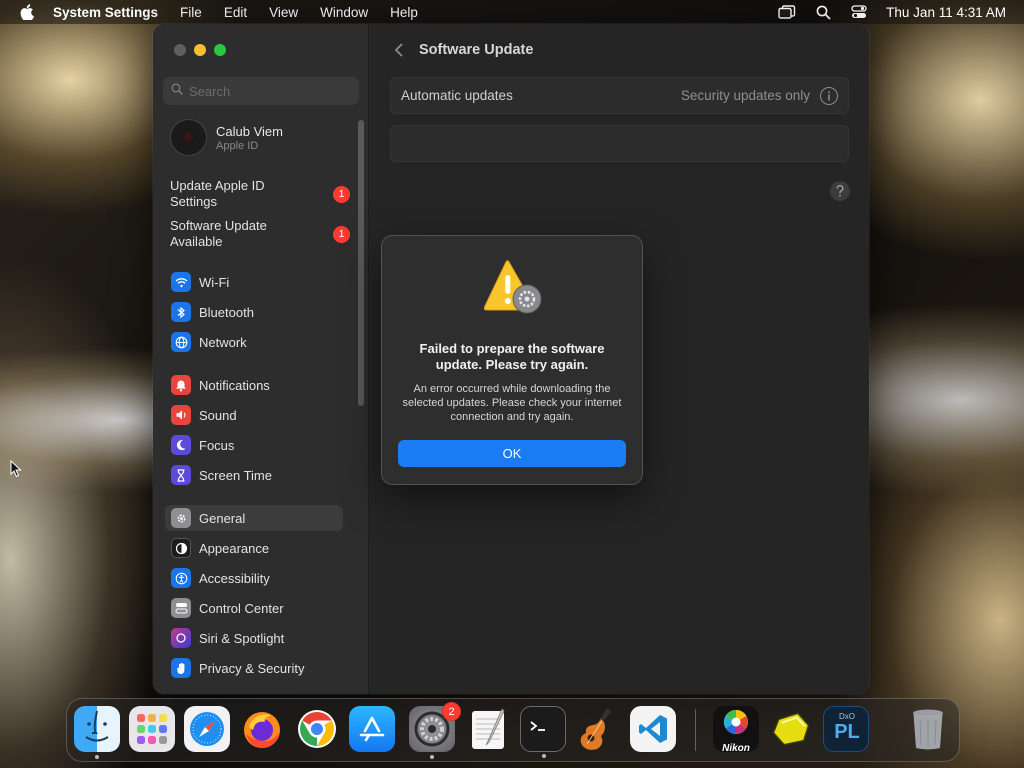 Image resolution: width=1024 pixels, height=768 pixels. What do you see at coordinates (181, 445) in the screenshot?
I see `moon-icon` at bounding box center [181, 445].